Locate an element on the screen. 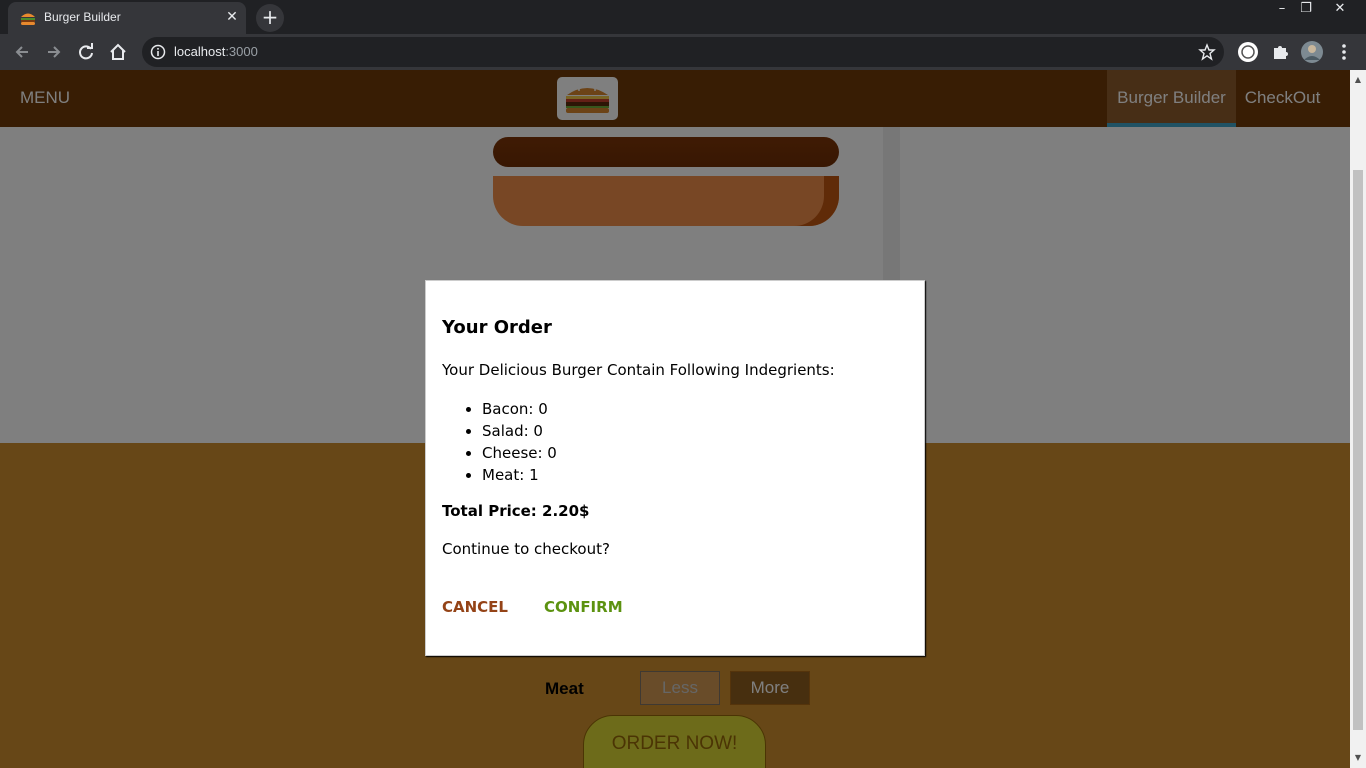 This screenshot has width=1366, height=768. list-item: Salad: 0 is located at coordinates (519, 431).